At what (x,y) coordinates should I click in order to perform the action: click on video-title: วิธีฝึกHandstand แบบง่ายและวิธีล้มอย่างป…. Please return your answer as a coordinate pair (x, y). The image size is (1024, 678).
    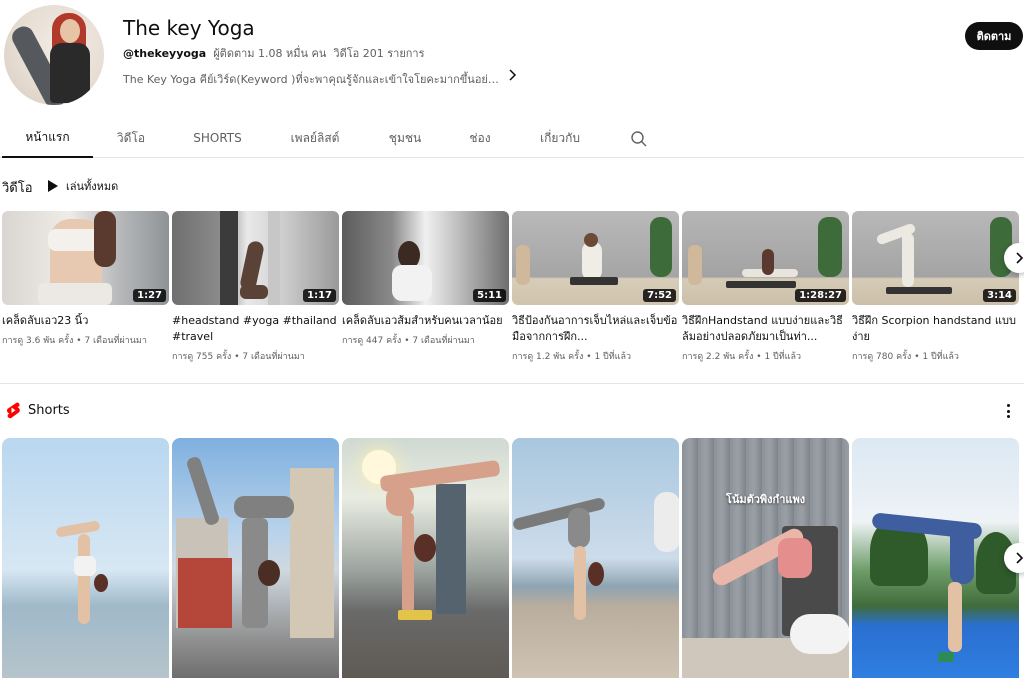
    Looking at the image, I should click on (765, 329).